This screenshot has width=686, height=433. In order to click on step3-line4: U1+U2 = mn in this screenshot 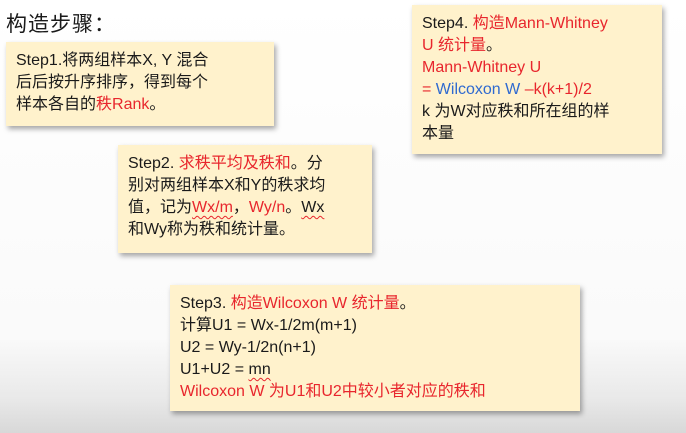, I will do `click(375, 370)`.